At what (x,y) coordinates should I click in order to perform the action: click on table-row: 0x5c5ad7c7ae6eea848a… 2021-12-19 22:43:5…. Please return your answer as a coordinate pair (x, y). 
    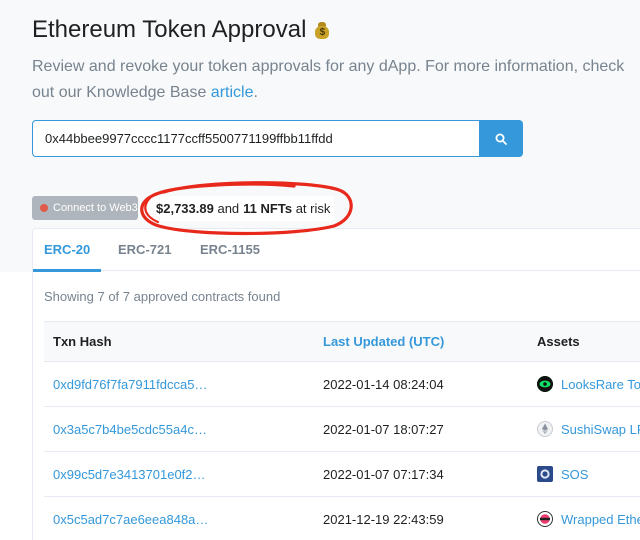
    Looking at the image, I should click on (342, 518).